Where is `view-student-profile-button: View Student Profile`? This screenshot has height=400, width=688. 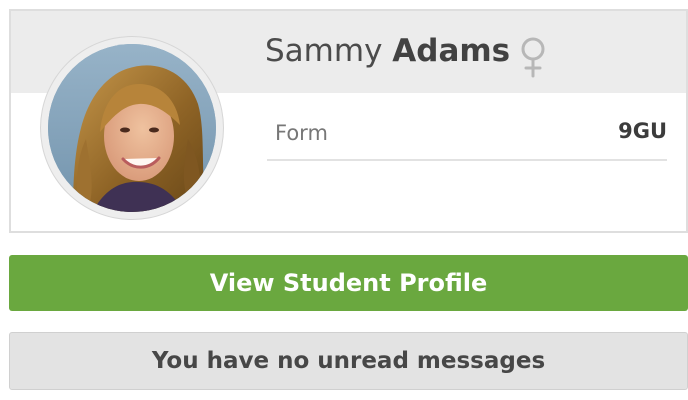
view-student-profile-button: View Student Profile is located at coordinates (348, 283).